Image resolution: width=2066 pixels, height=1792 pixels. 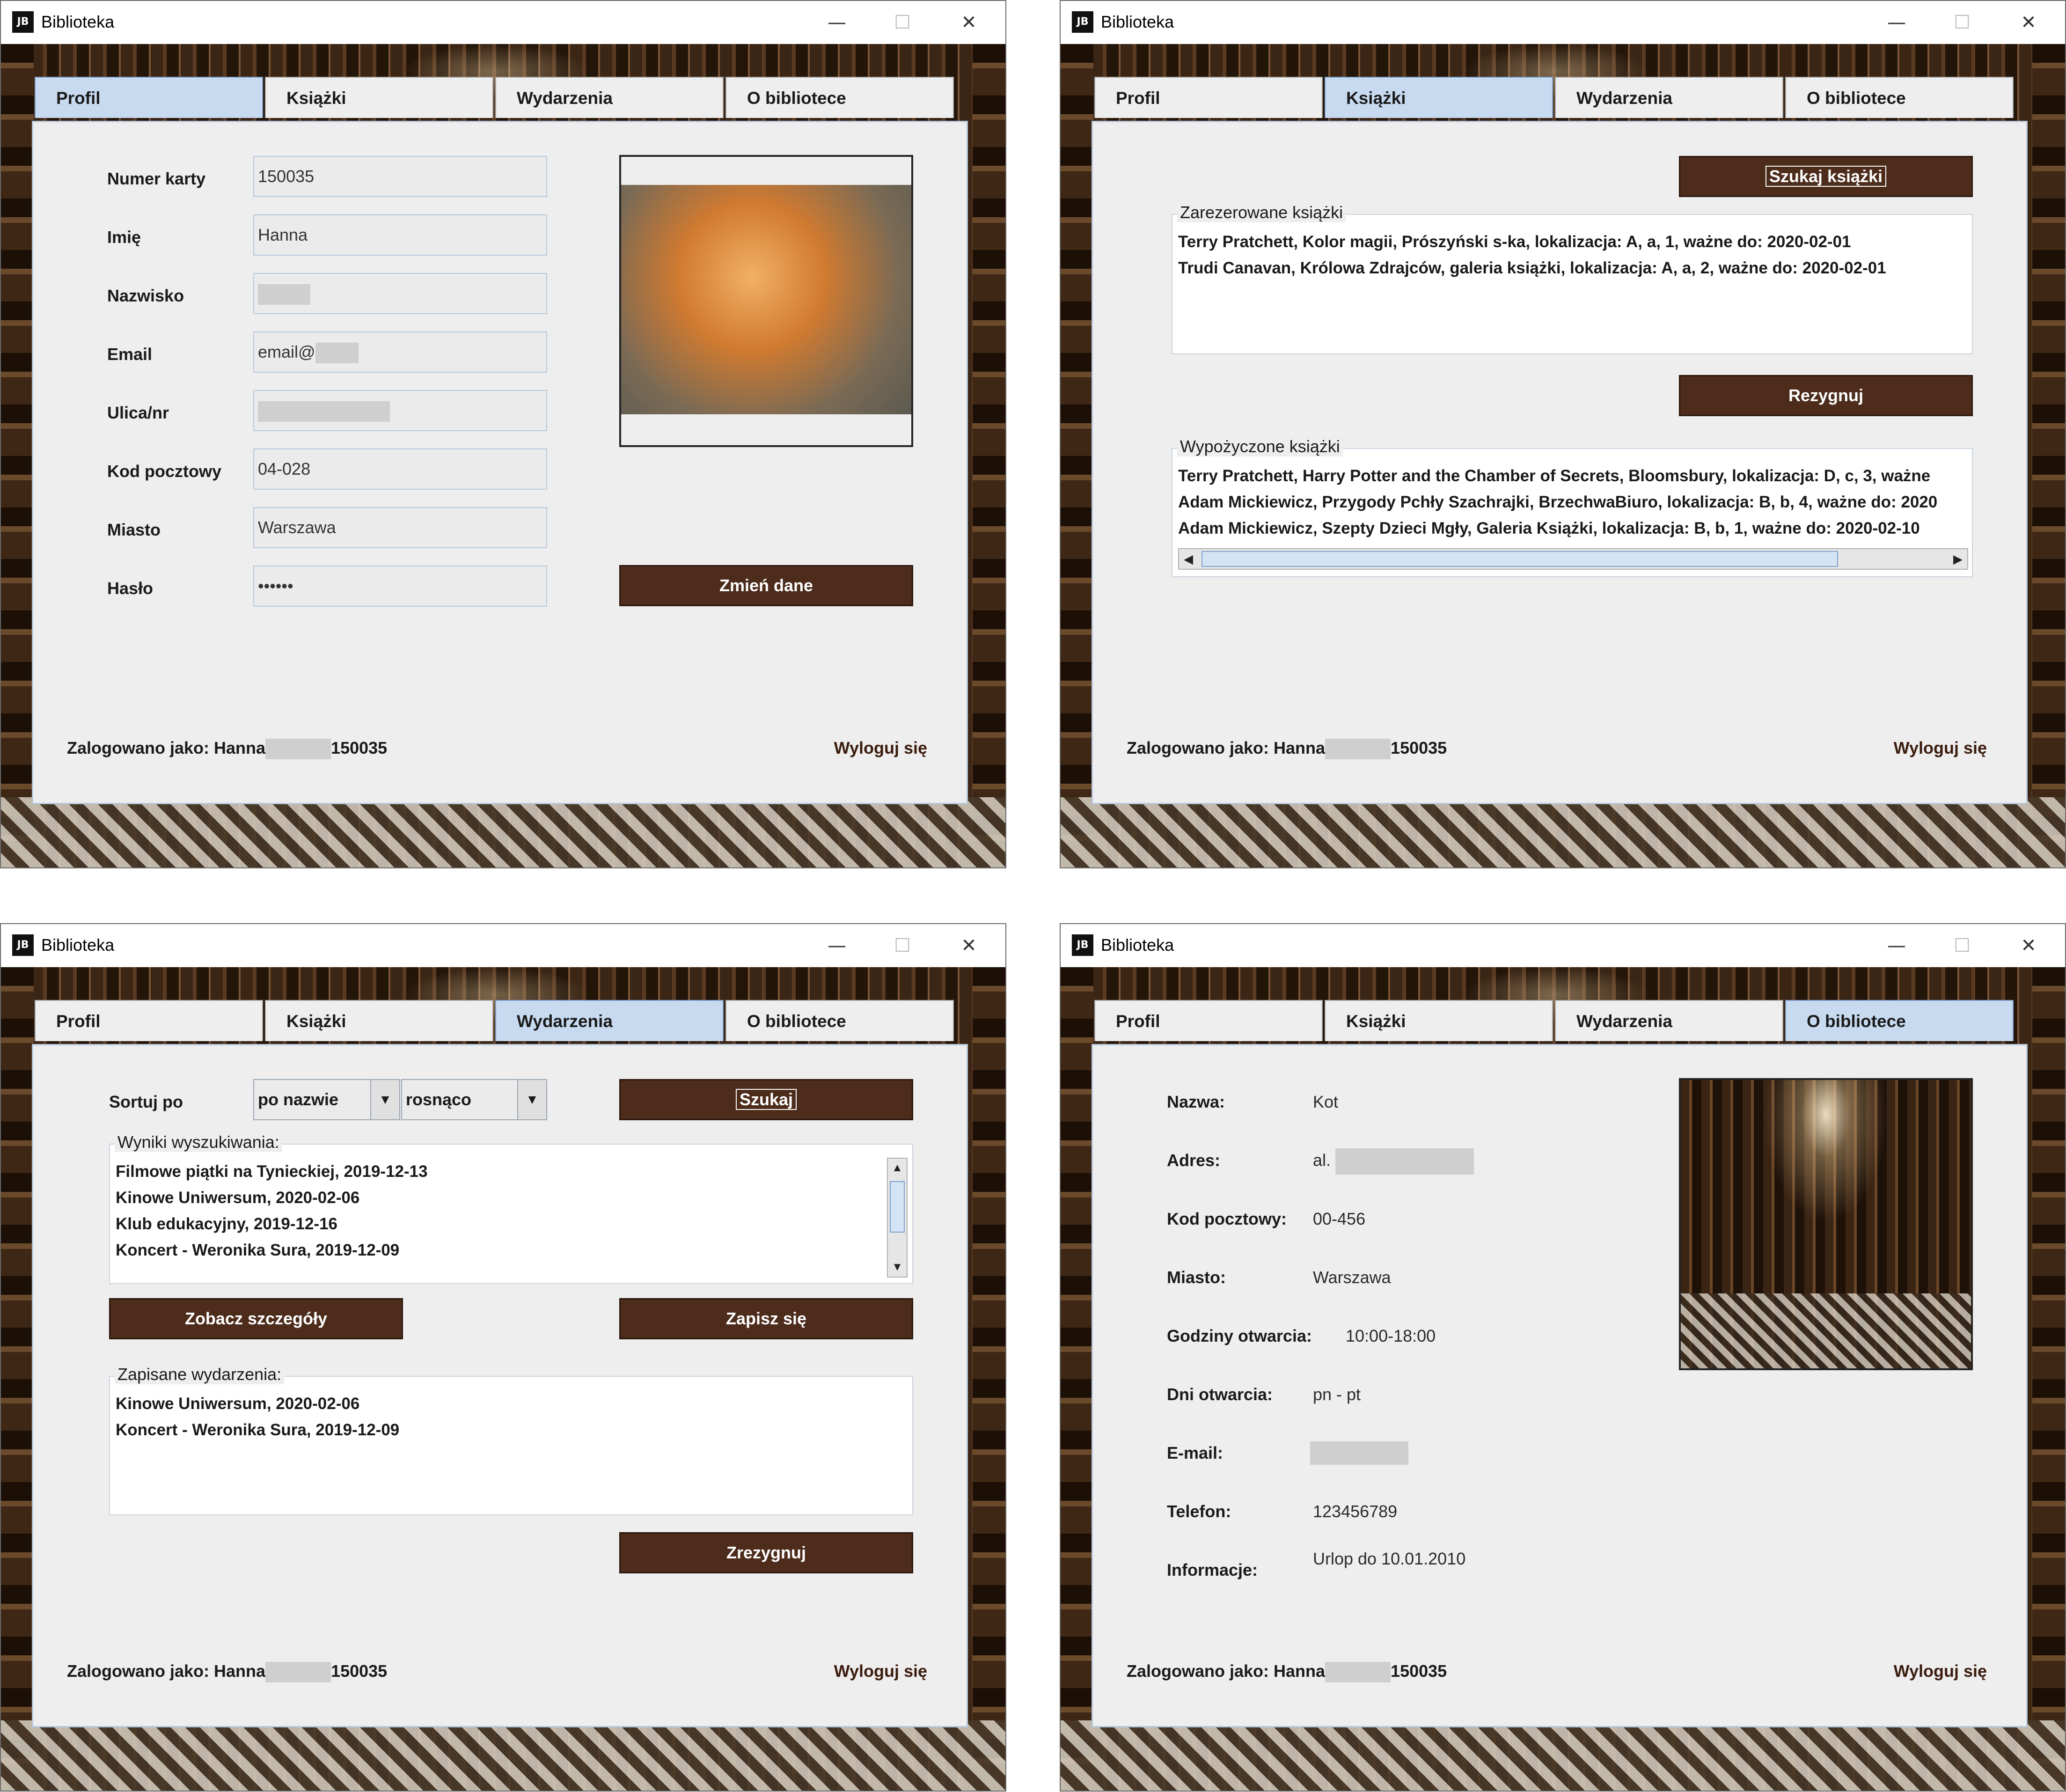 I want to click on search-books-button: Szukaj książki, so click(x=1826, y=177).